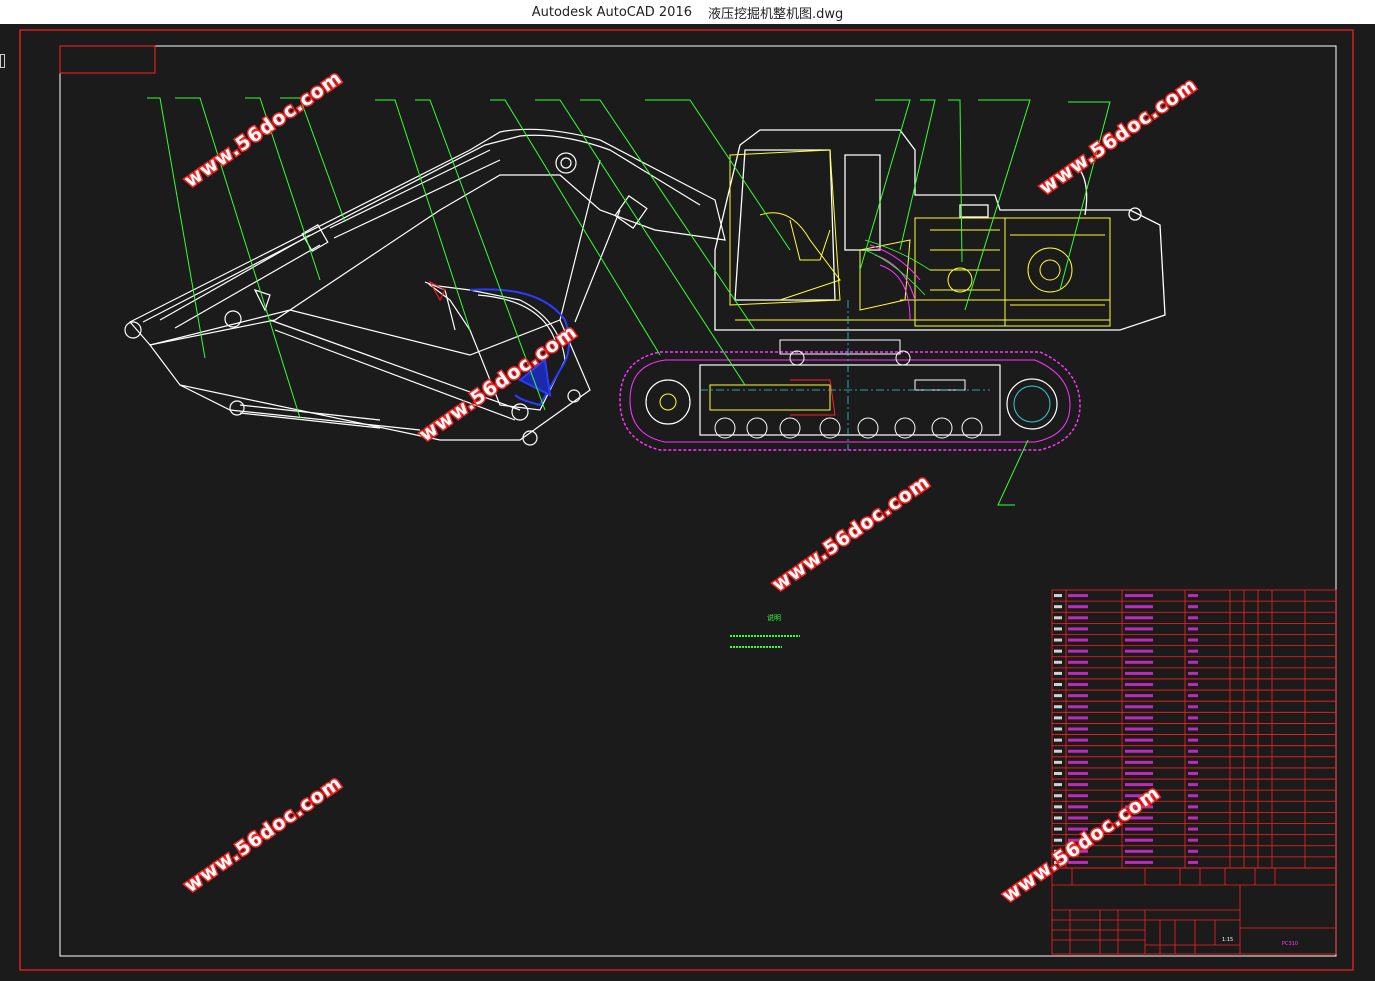 This screenshot has height=981, width=1375. What do you see at coordinates (611, 12) in the screenshot?
I see `app-title: Autodesk AutoCAD 2016` at bounding box center [611, 12].